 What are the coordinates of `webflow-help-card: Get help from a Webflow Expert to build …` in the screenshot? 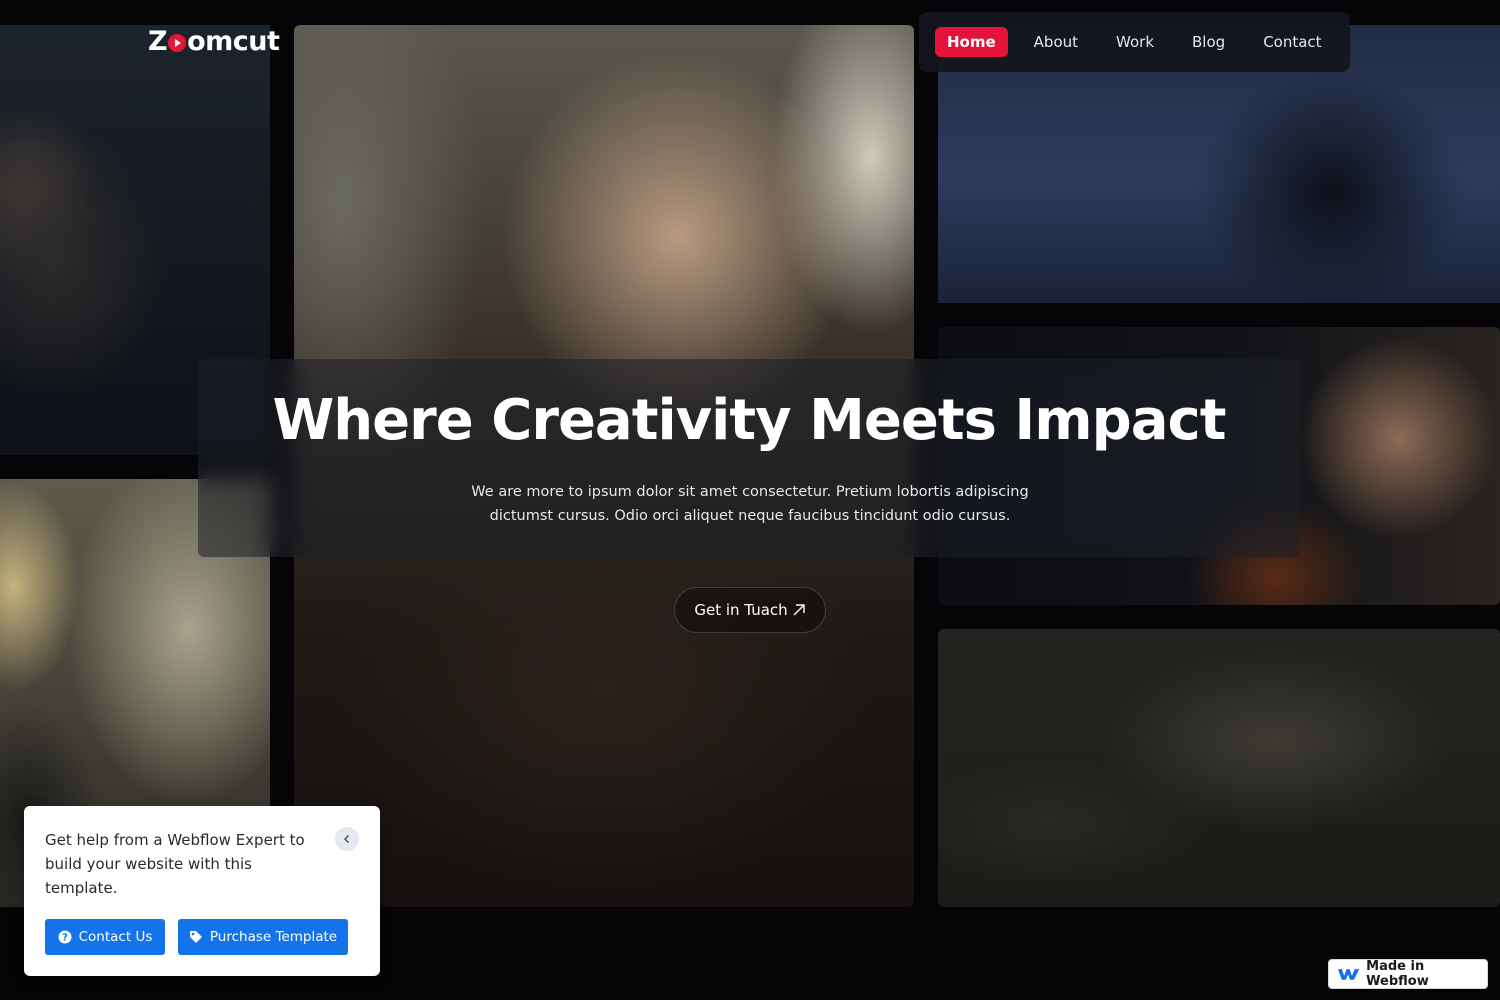 It's located at (202, 891).